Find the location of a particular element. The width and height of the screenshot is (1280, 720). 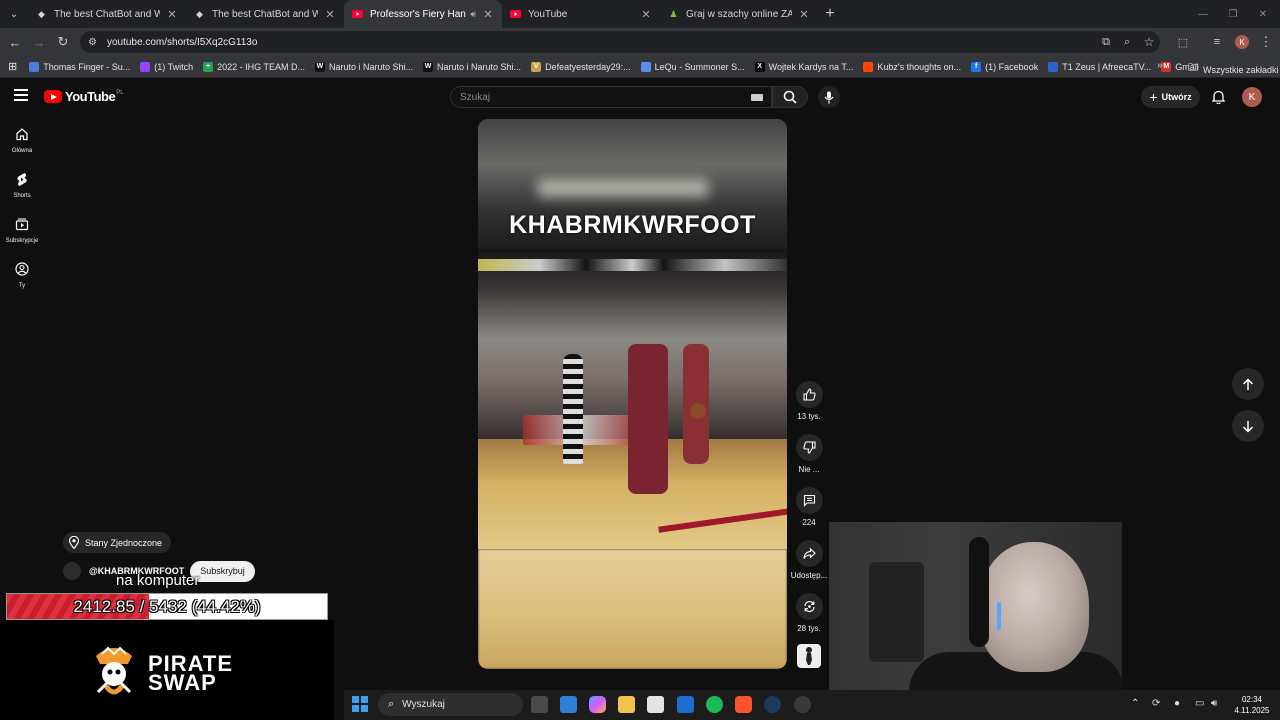

sound-thumbnail is located at coordinates (809, 656).